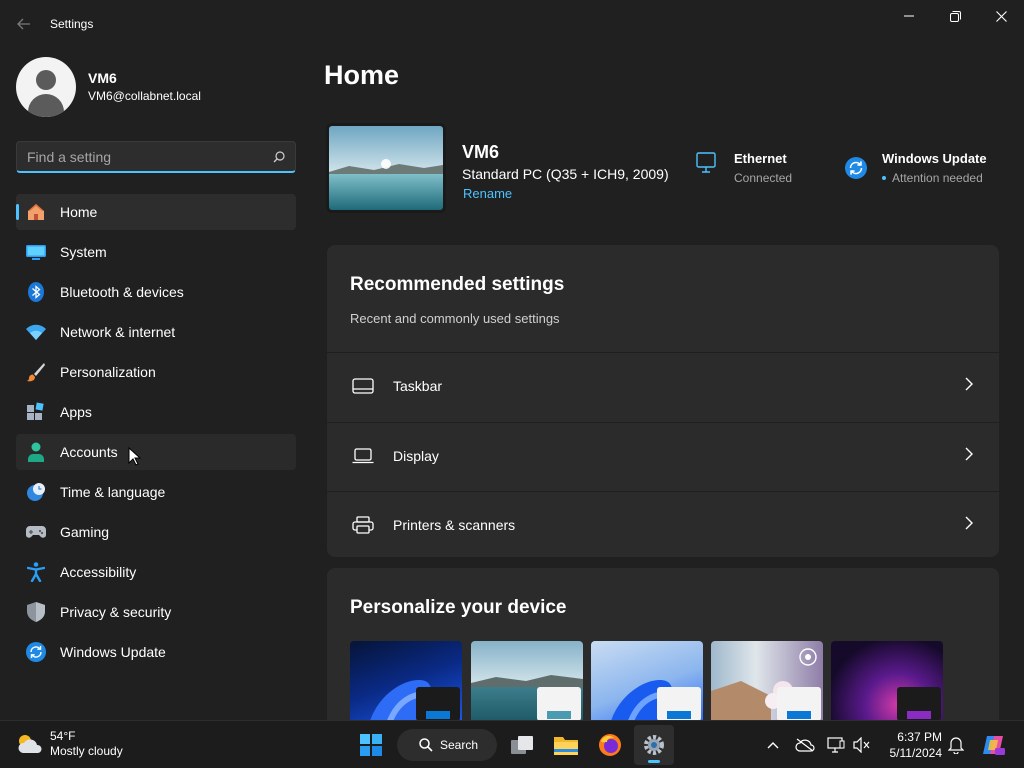 The image size is (1024, 768). Describe the element at coordinates (36, 292) in the screenshot. I see `bluetooth-icon` at that location.